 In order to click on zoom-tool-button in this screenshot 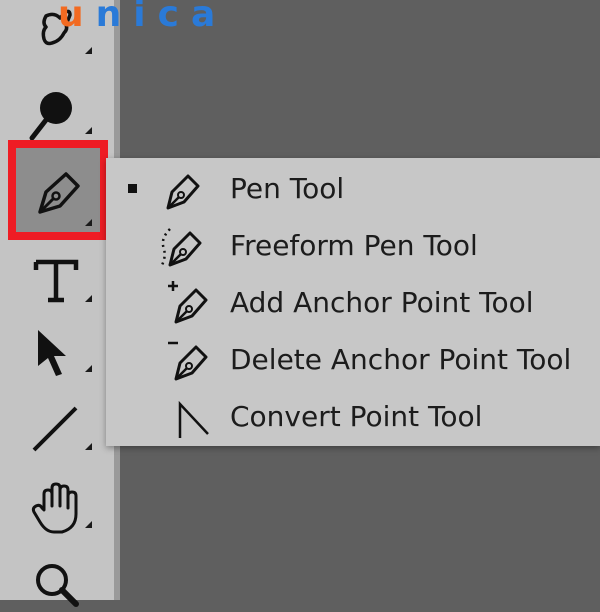, I will do `click(59, 580)`.